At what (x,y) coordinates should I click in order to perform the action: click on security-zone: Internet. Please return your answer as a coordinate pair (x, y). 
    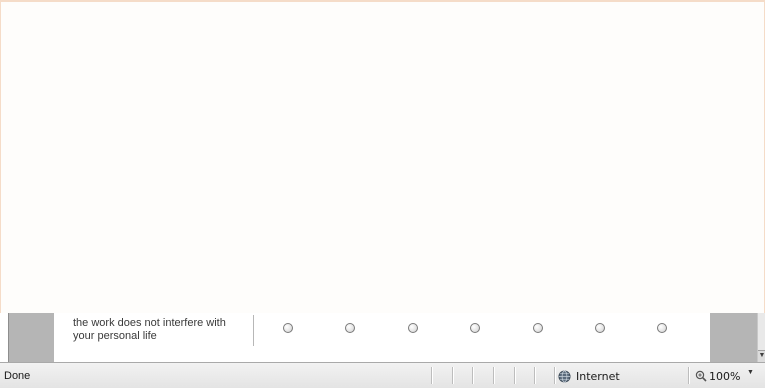
    Looking at the image, I should click on (589, 376).